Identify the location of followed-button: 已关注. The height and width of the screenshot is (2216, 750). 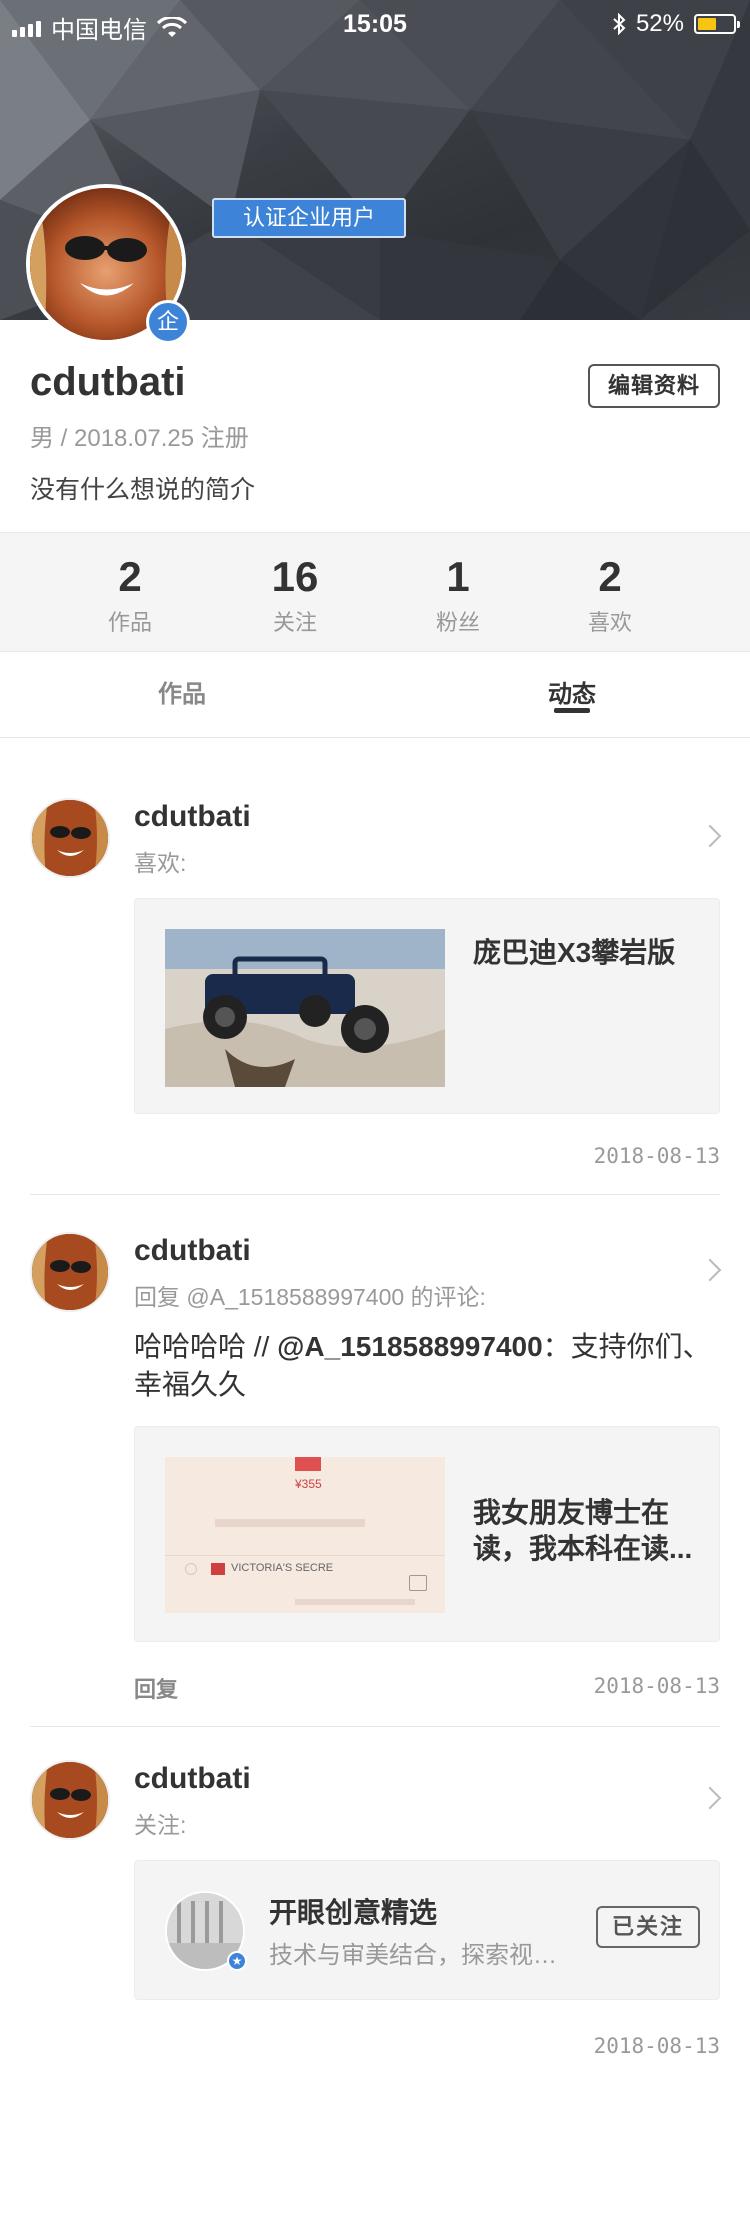
(648, 1927).